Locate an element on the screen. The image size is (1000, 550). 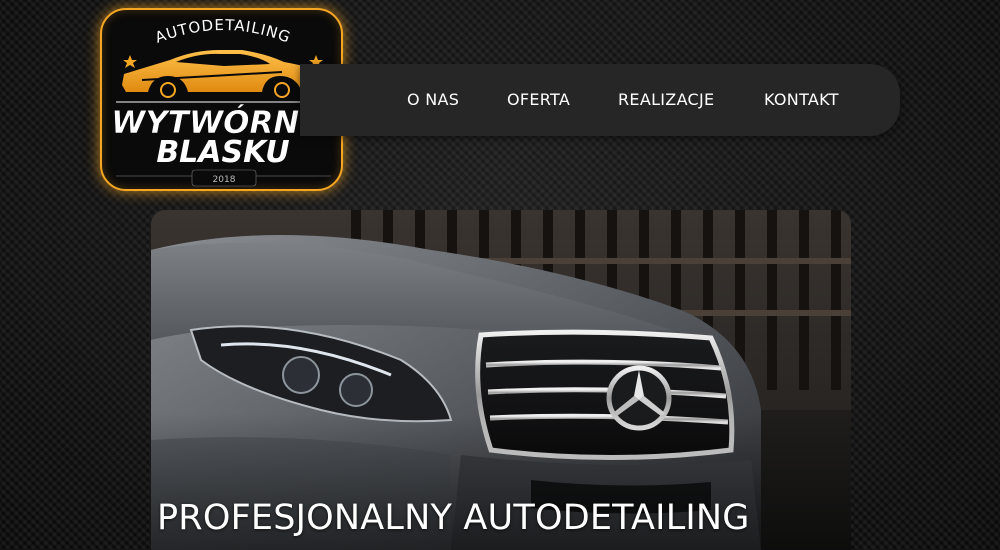
nav-link-kontakt: KONTAKT is located at coordinates (801, 99).